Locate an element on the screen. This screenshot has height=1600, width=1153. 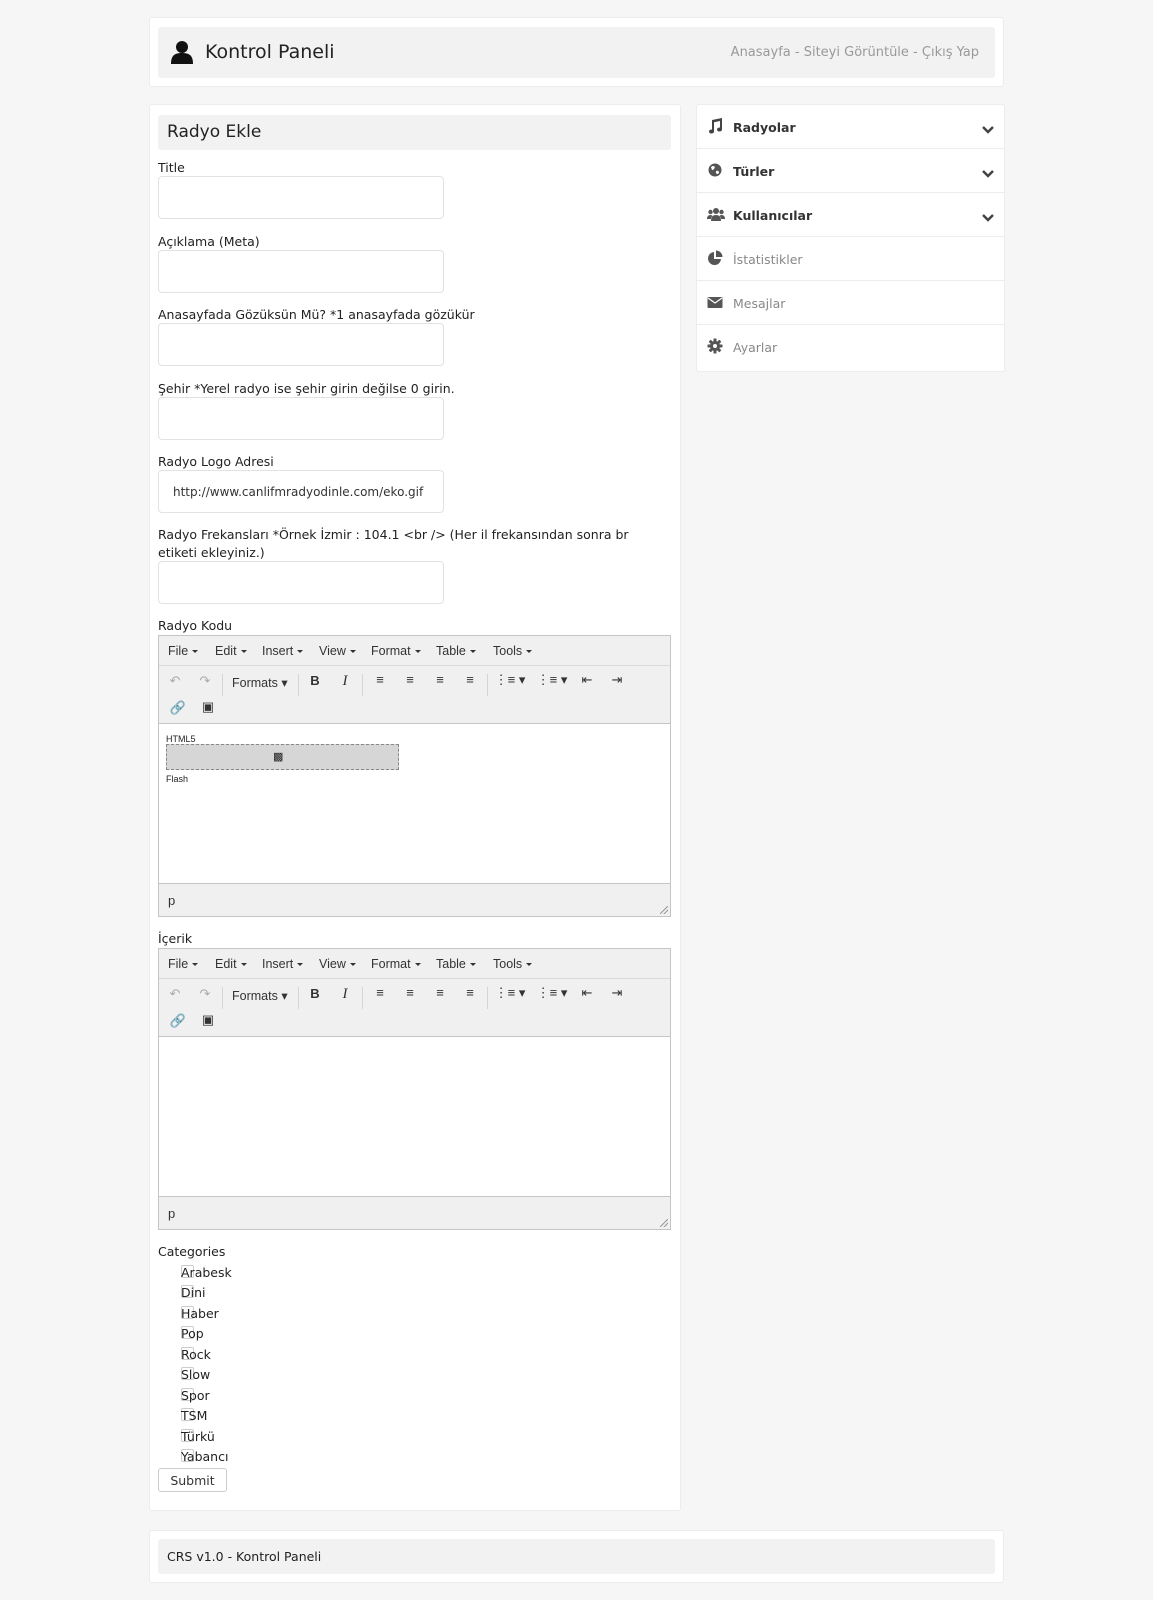
top-nav: Anasayfa - Siteyi Görüntüle - Çıkış Yap is located at coordinates (855, 52).